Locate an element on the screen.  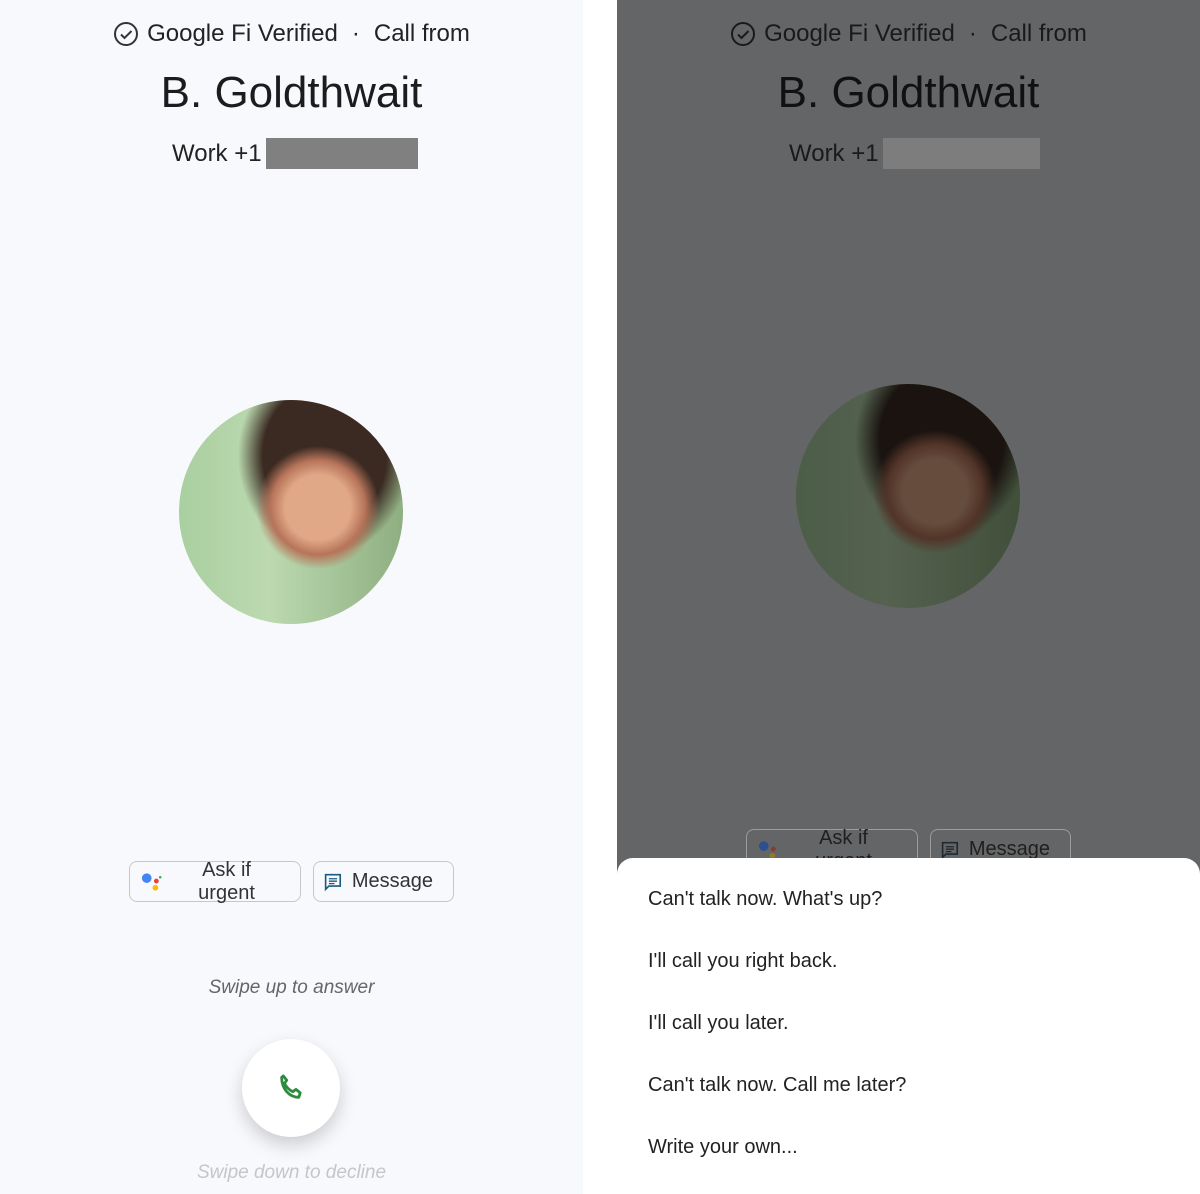
message-button: Message is located at coordinates (383, 881).